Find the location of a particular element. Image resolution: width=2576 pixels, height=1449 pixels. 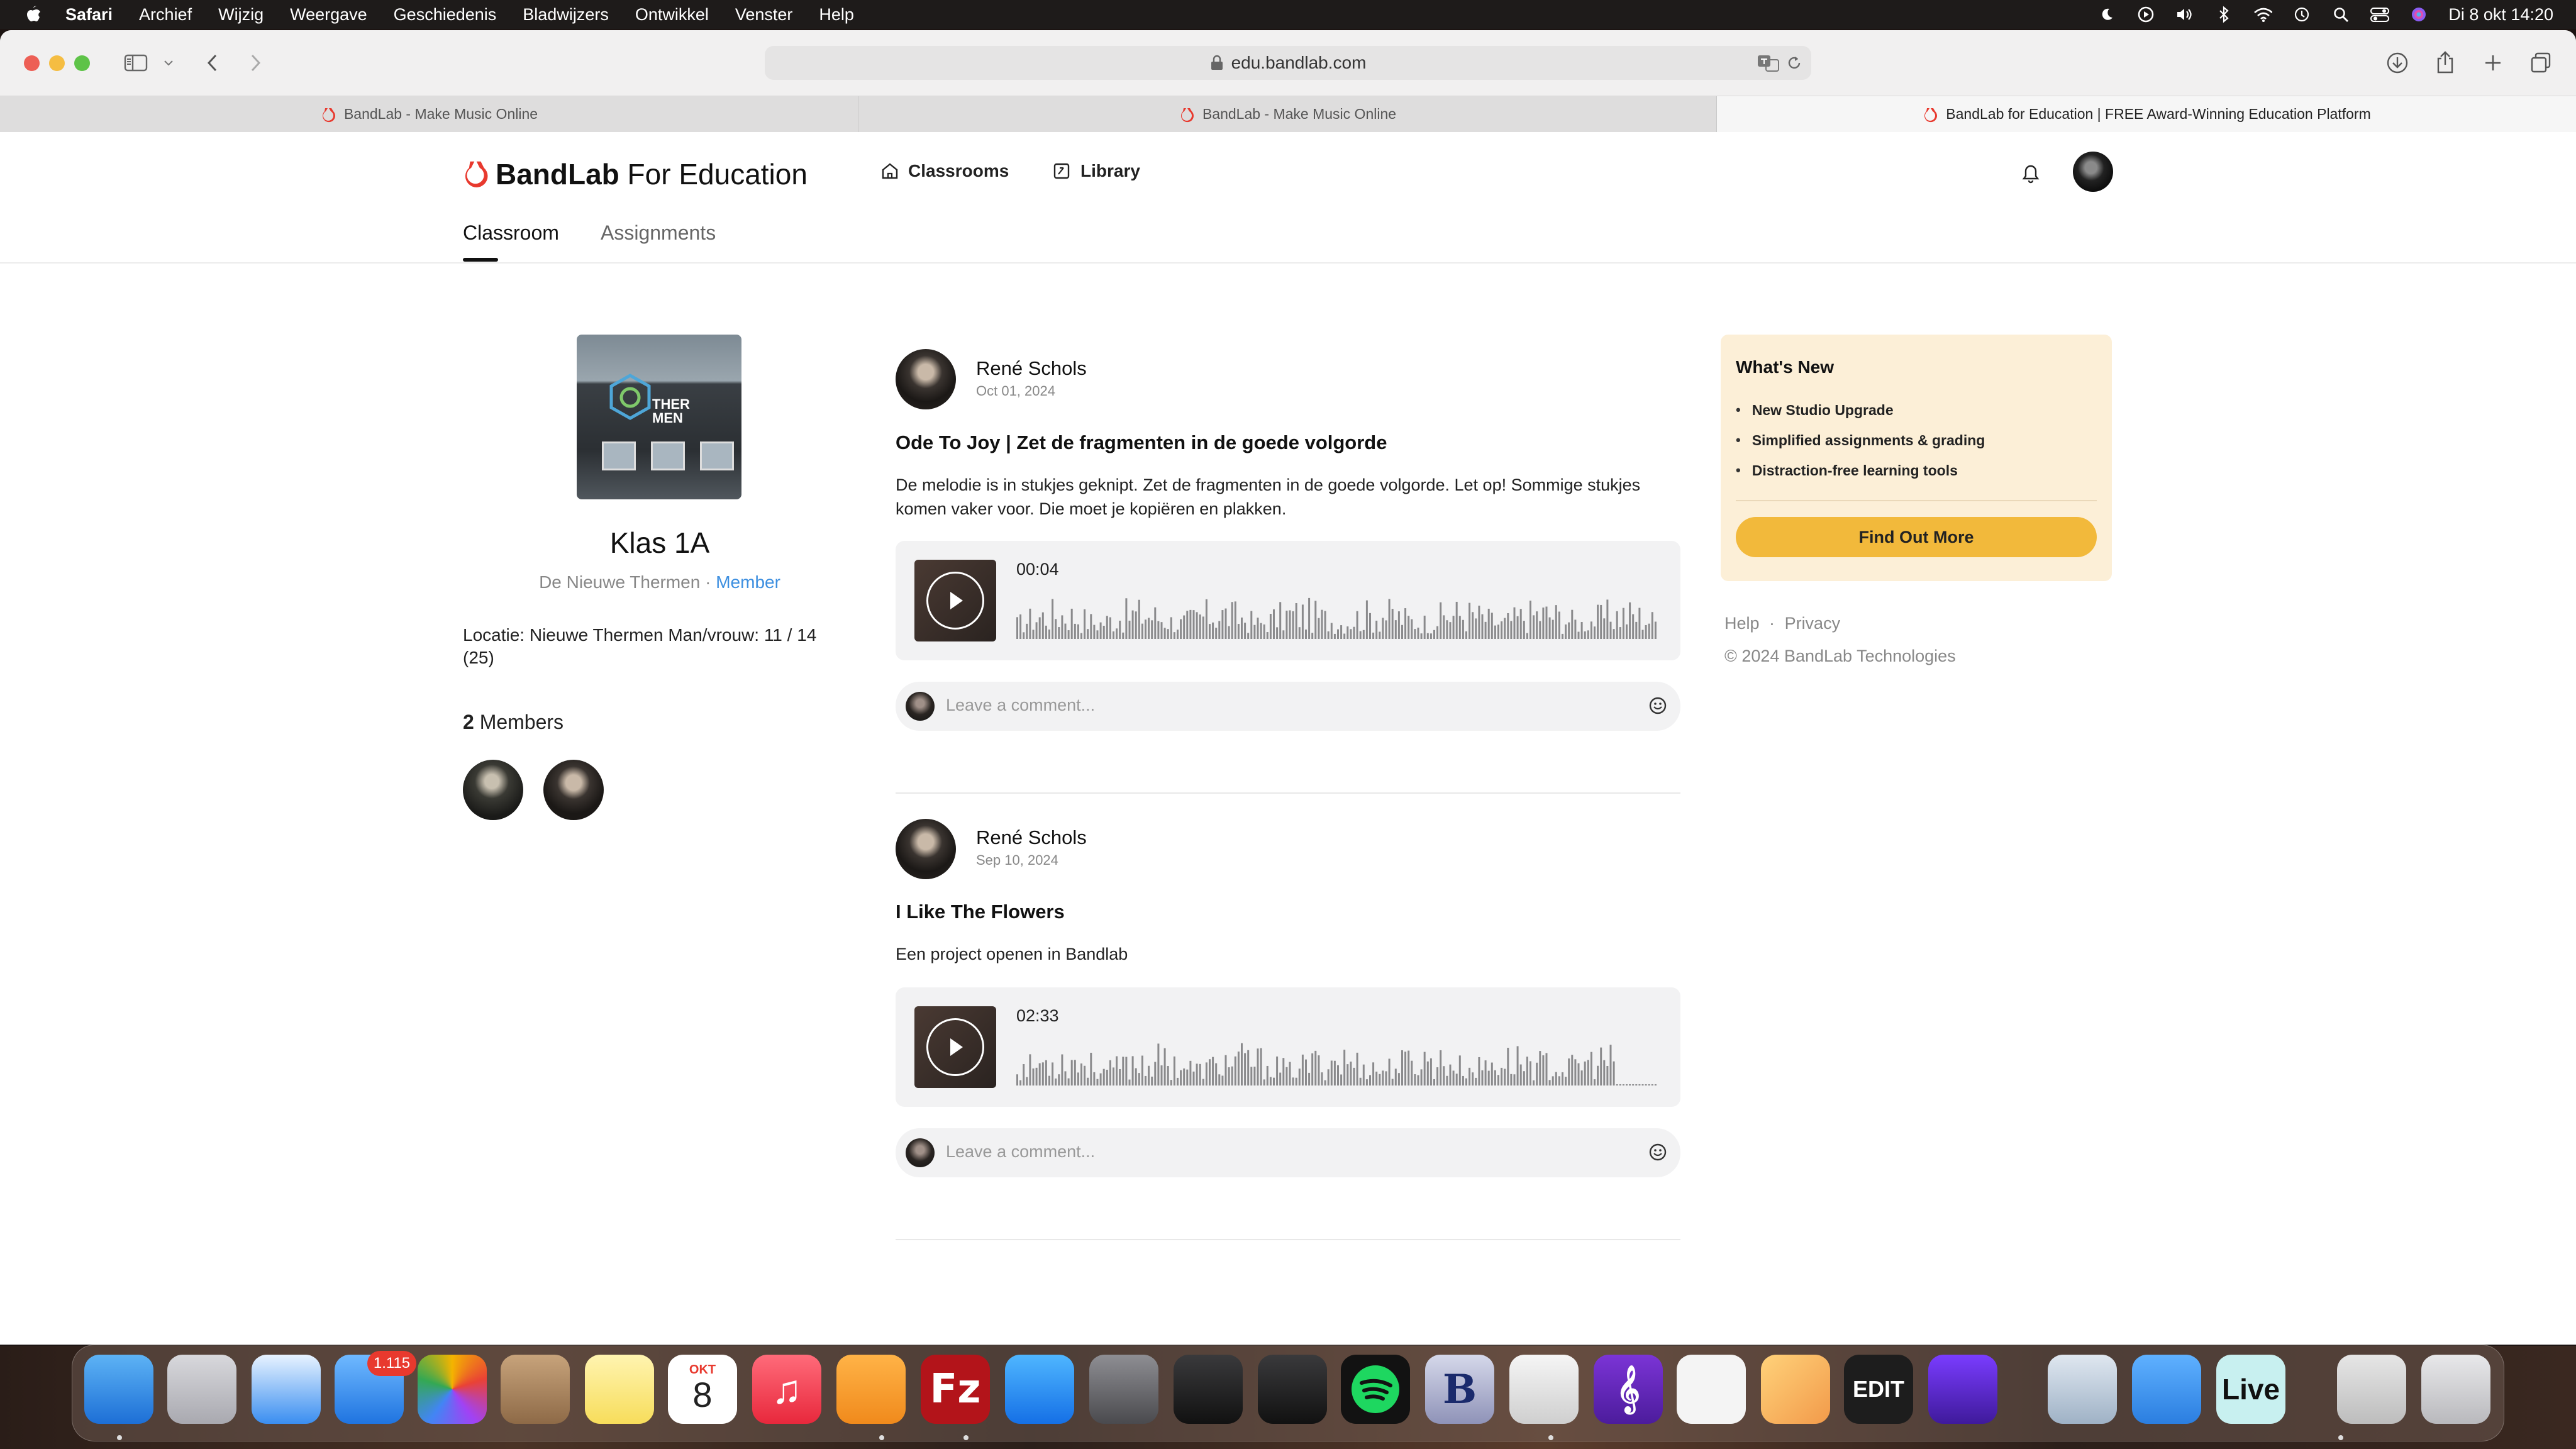

chevron-down-icon is located at coordinates (168, 62).